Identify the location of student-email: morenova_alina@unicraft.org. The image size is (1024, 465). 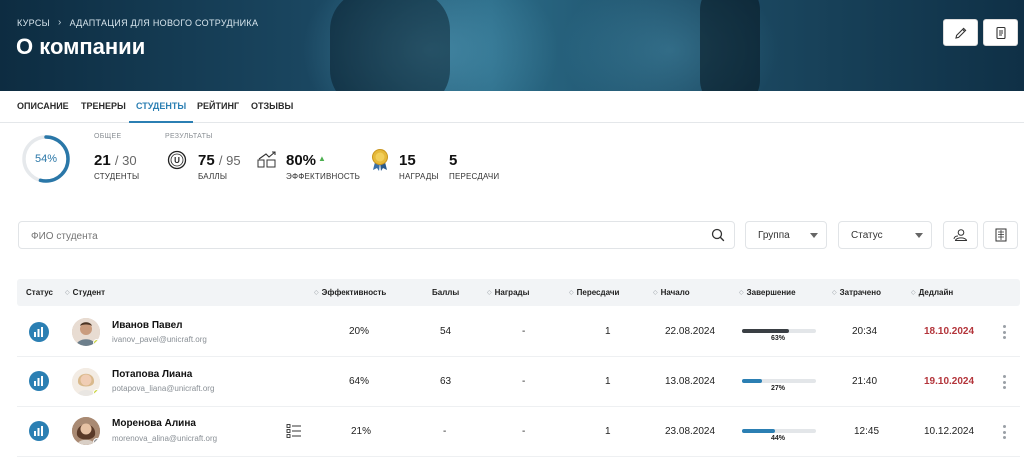
(165, 438).